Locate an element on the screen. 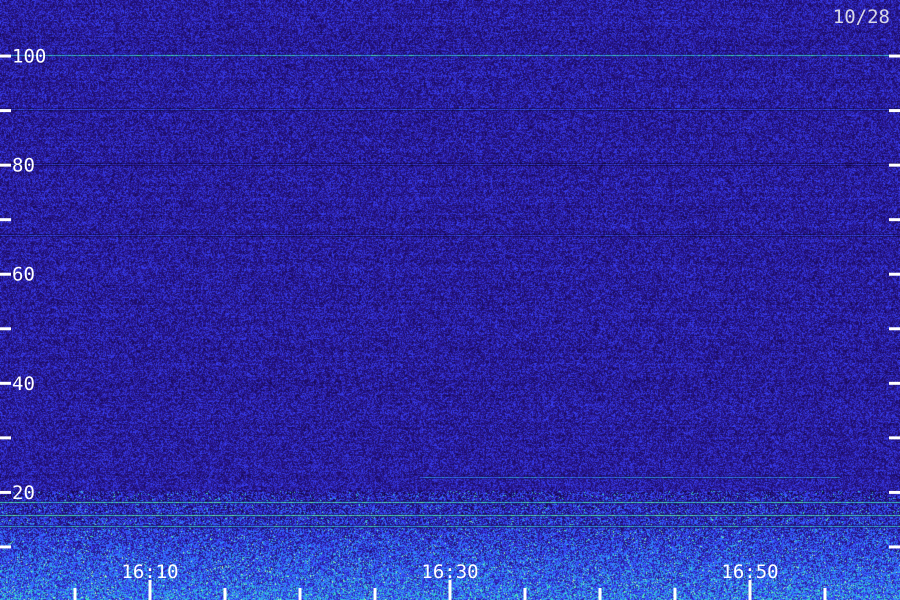 The image size is (900, 600). x-axis: 16:10 16:30 16:50 is located at coordinates (450, 580).